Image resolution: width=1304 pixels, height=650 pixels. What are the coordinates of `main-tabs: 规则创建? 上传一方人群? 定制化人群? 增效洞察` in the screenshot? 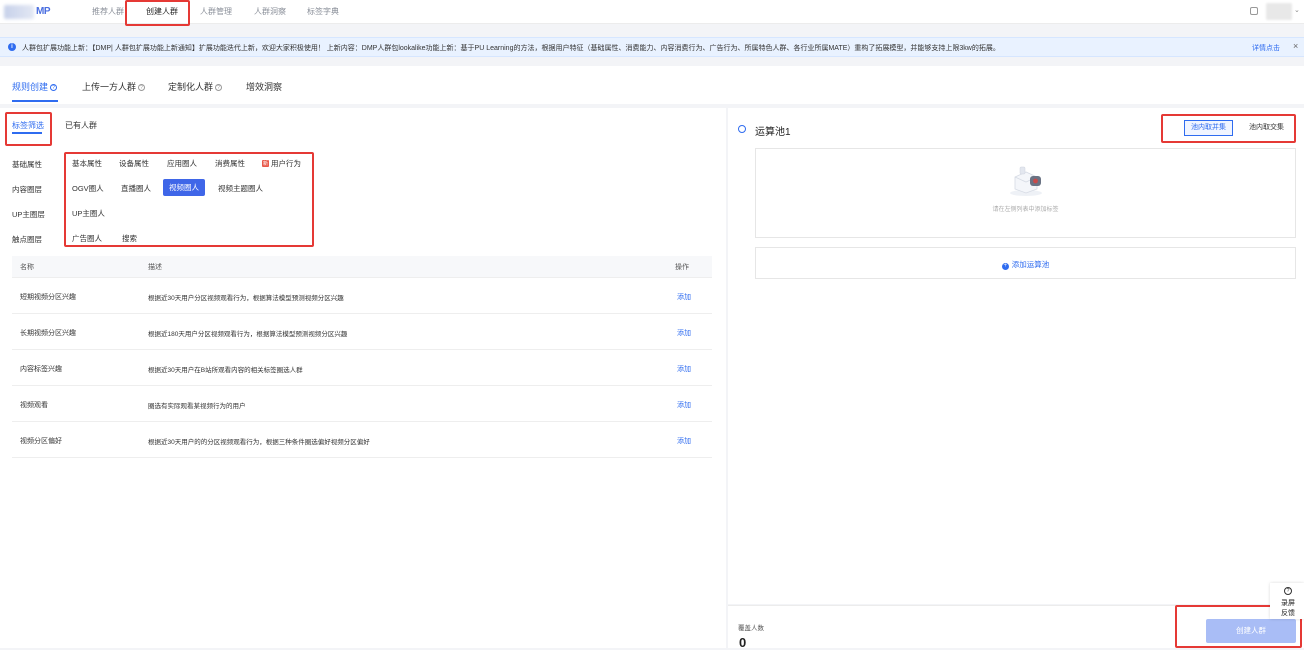 It's located at (652, 85).